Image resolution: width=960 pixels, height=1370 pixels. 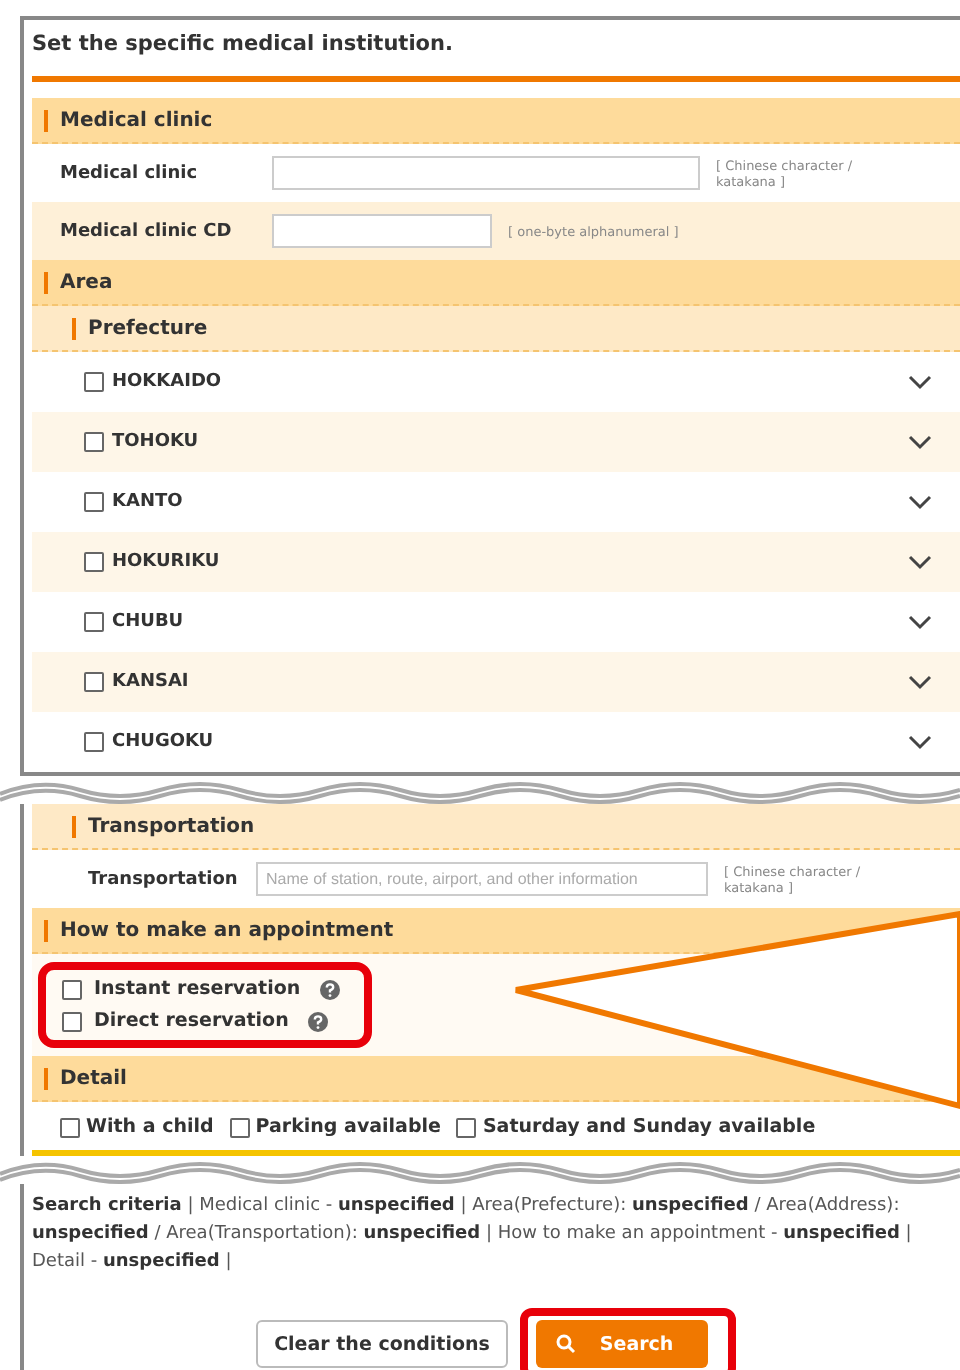 What do you see at coordinates (130, 173) in the screenshot?
I see `field-label: Medical clinic` at bounding box center [130, 173].